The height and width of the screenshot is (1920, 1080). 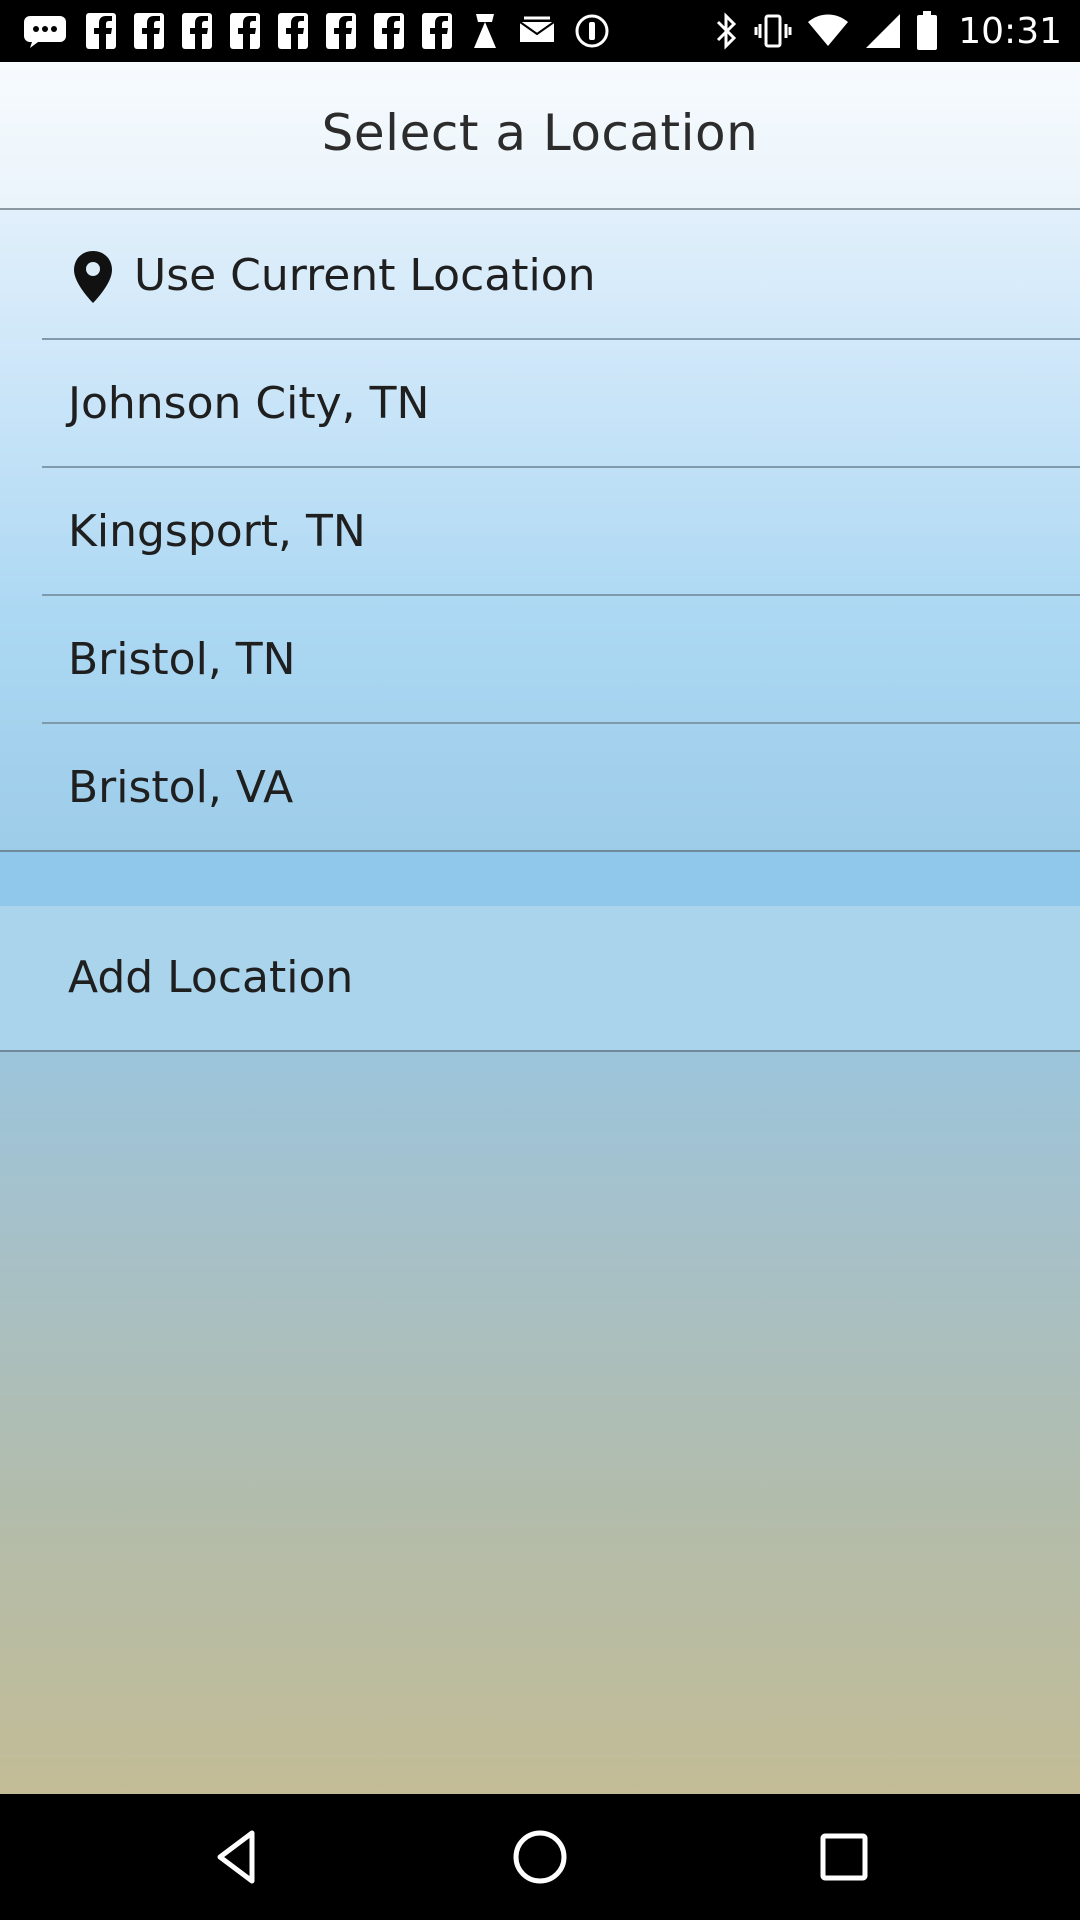 What do you see at coordinates (365, 275) in the screenshot?
I see `use-current-location-label: Use Current Location` at bounding box center [365, 275].